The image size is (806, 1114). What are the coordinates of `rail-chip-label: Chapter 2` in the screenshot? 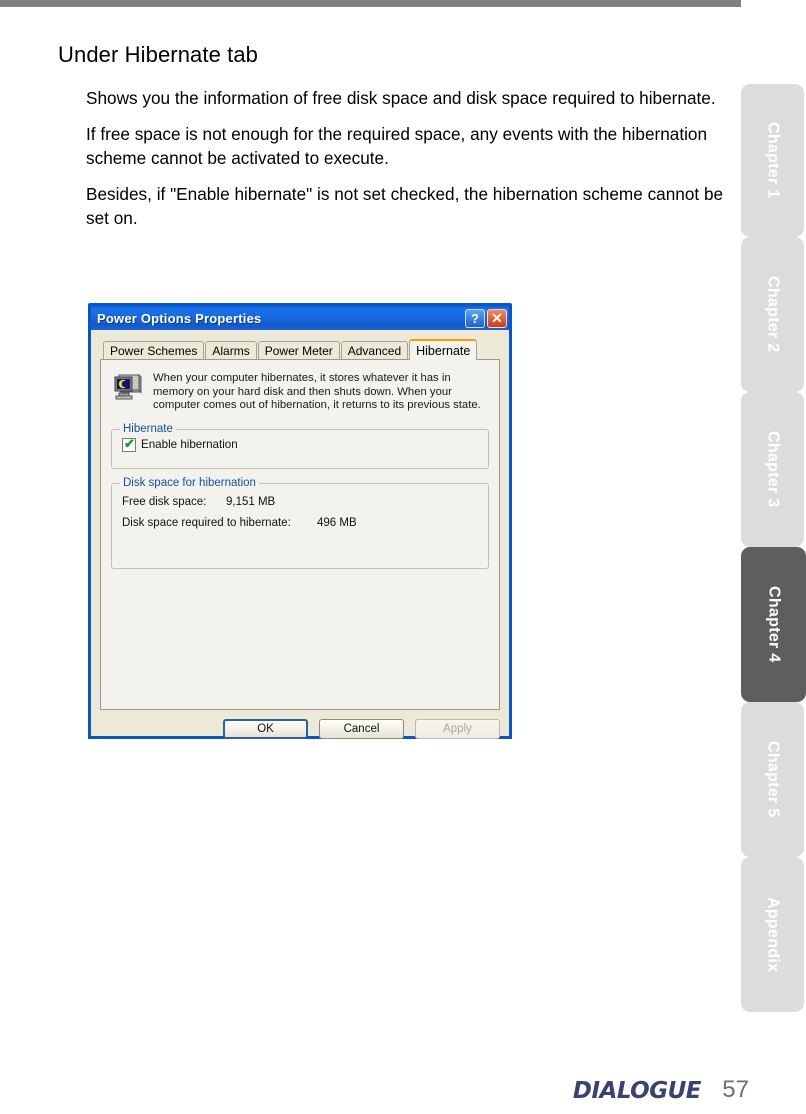 It's located at (773, 314).